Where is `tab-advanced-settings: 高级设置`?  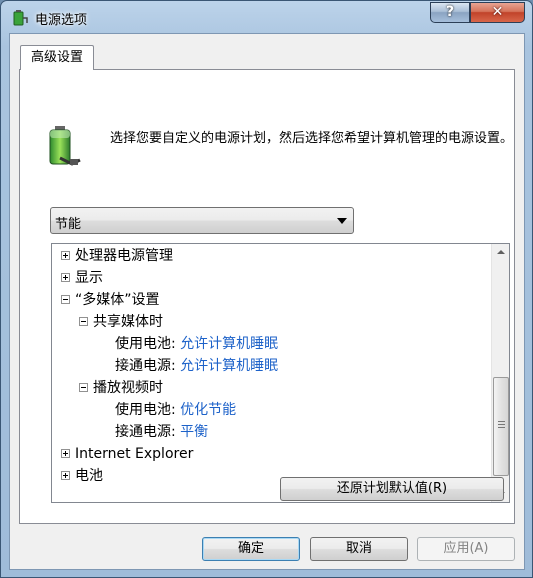
tab-advanced-settings: 高级设置 is located at coordinates (57, 57).